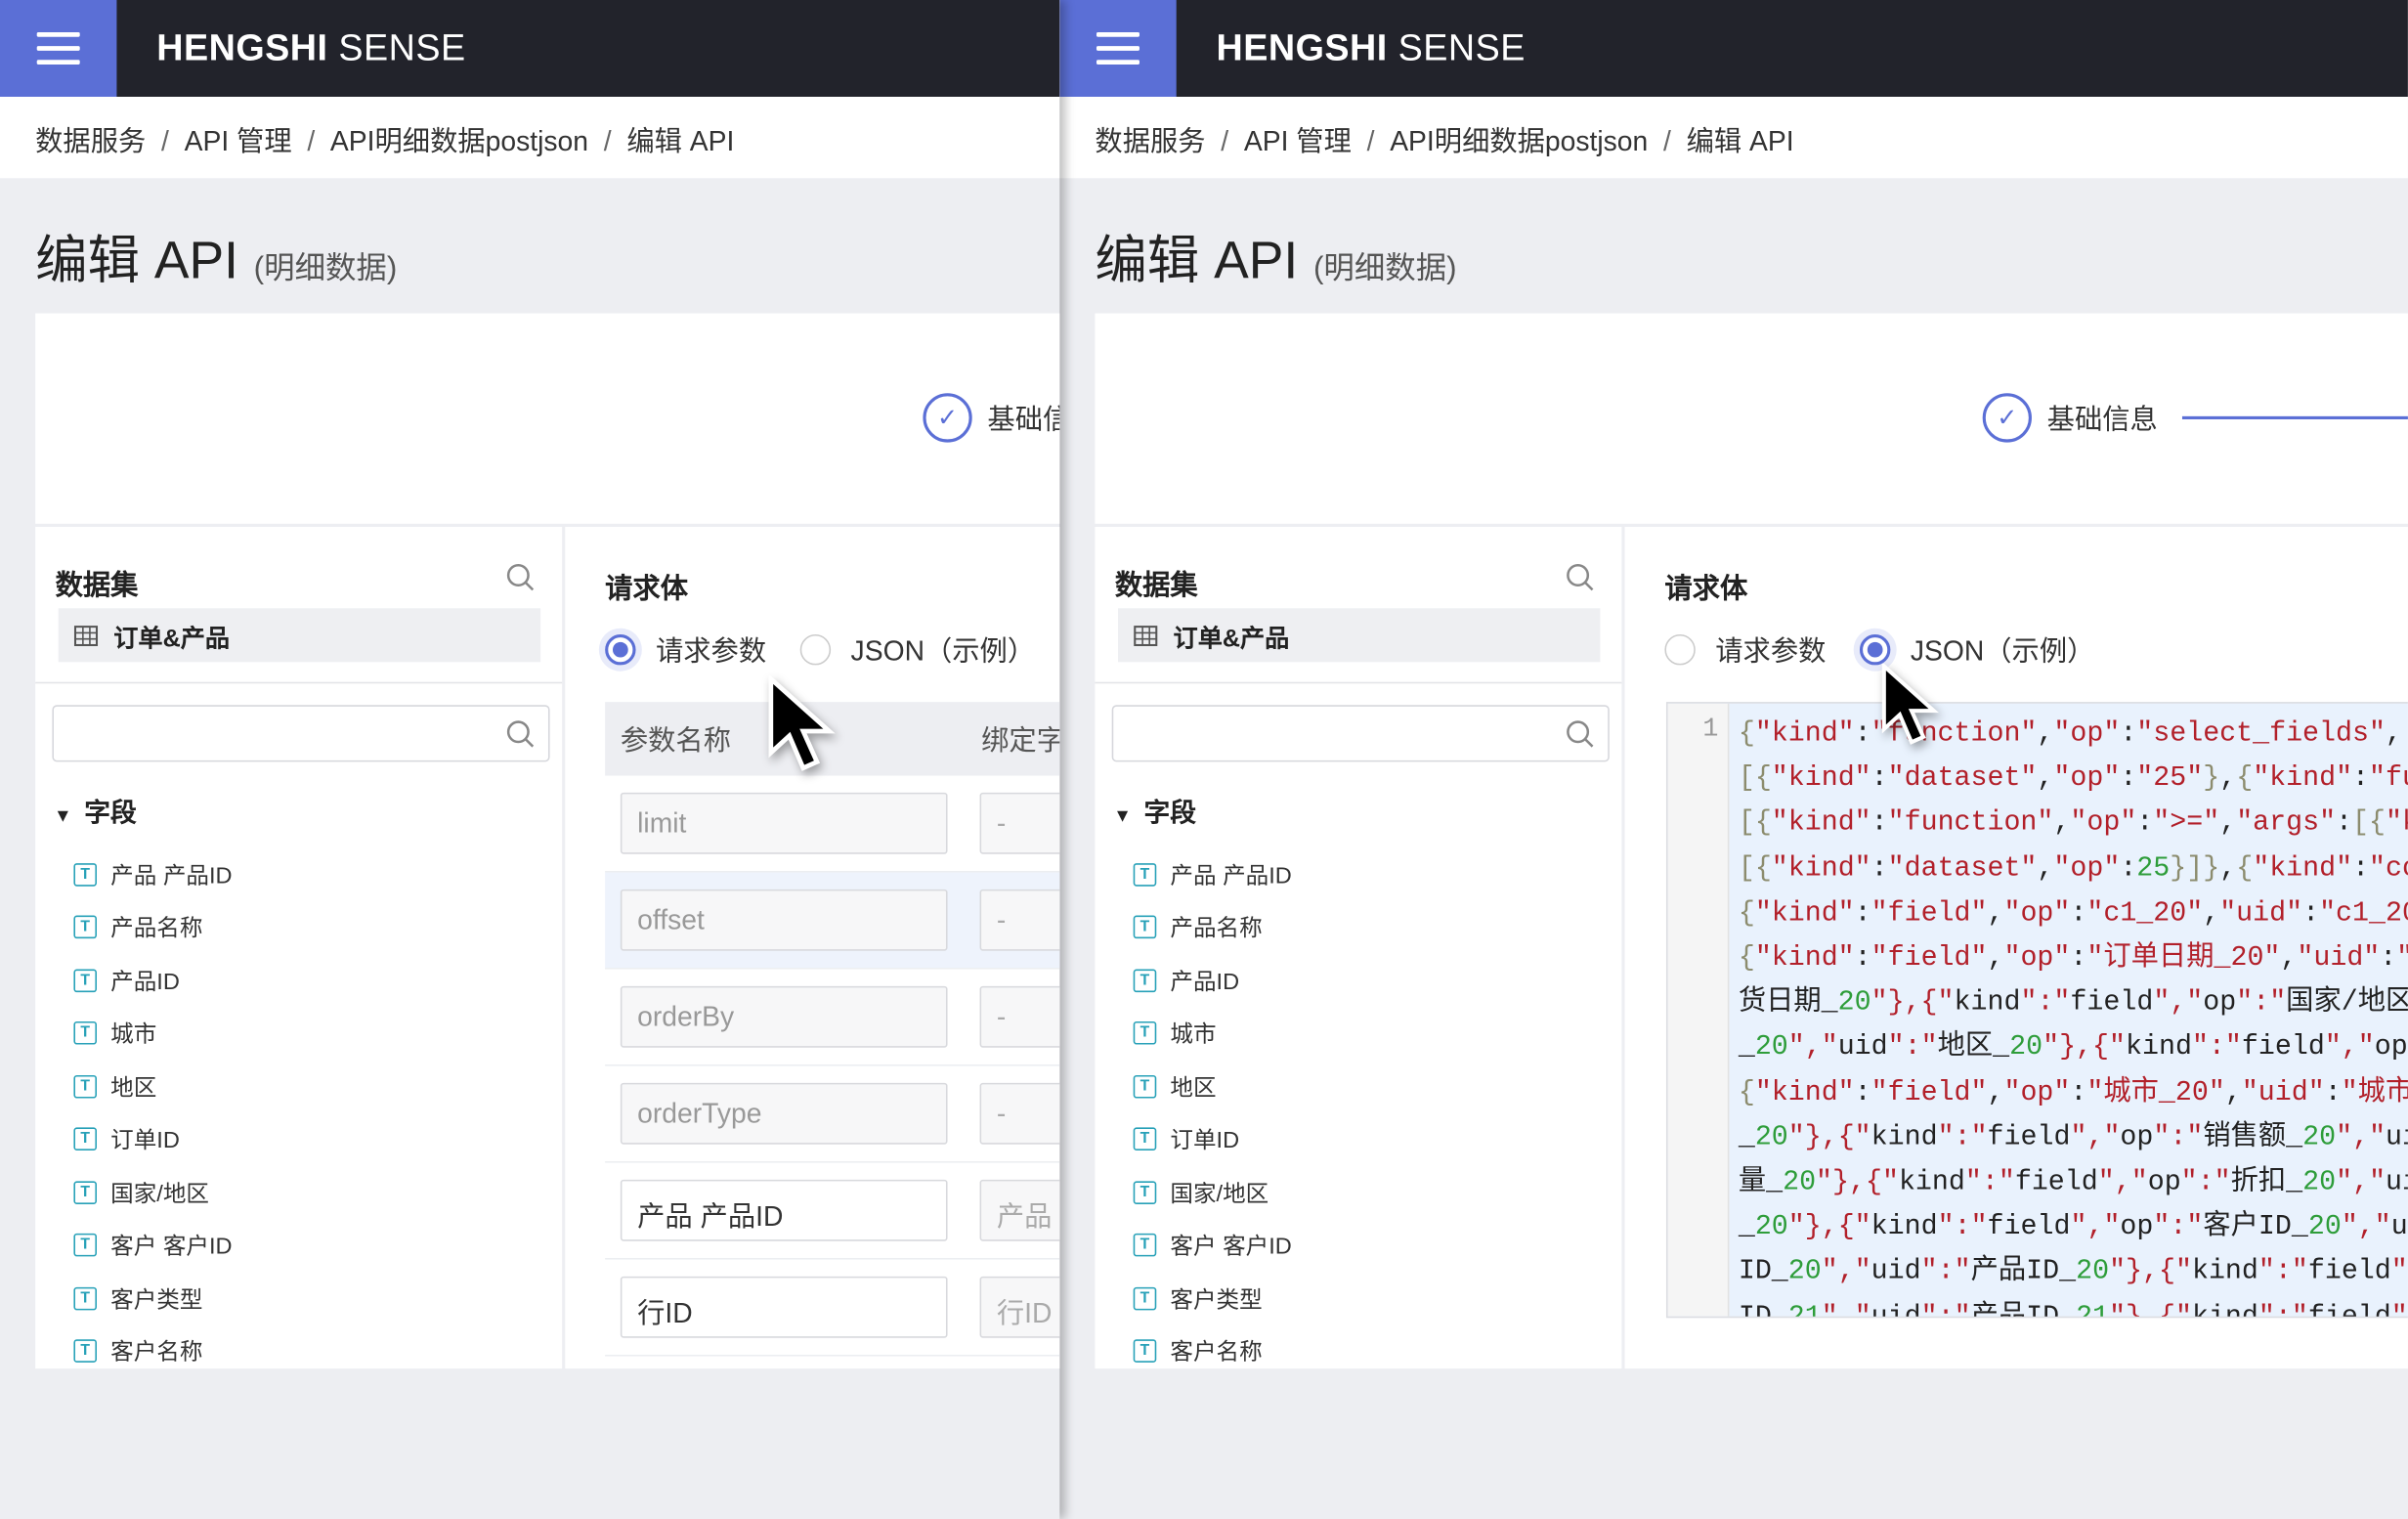  Describe the element at coordinates (2070, 734) in the screenshot. I see `code-line: {"kind":"function","op":"select_fields",` at that location.